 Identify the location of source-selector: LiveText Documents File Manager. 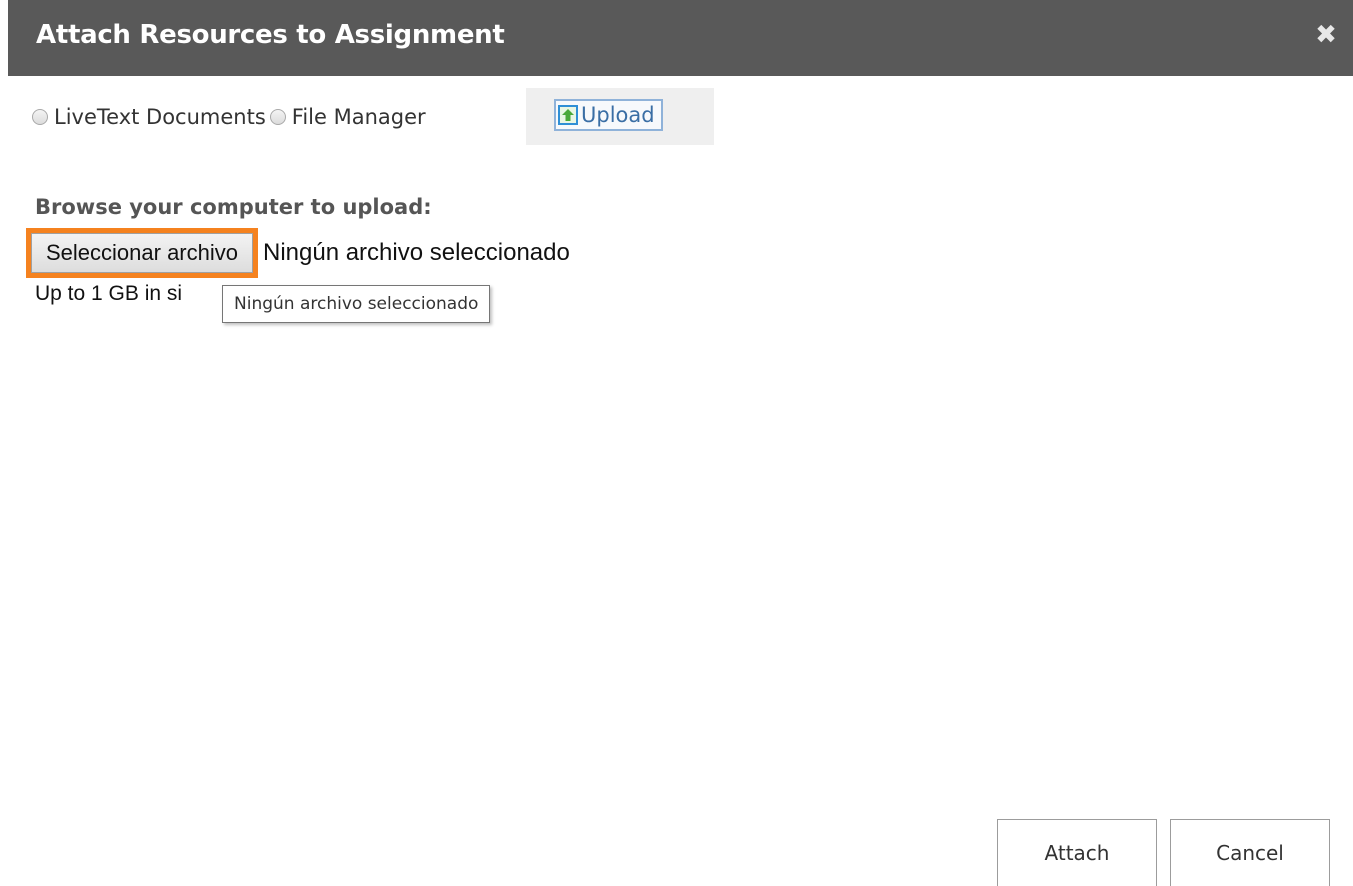
(231, 116).